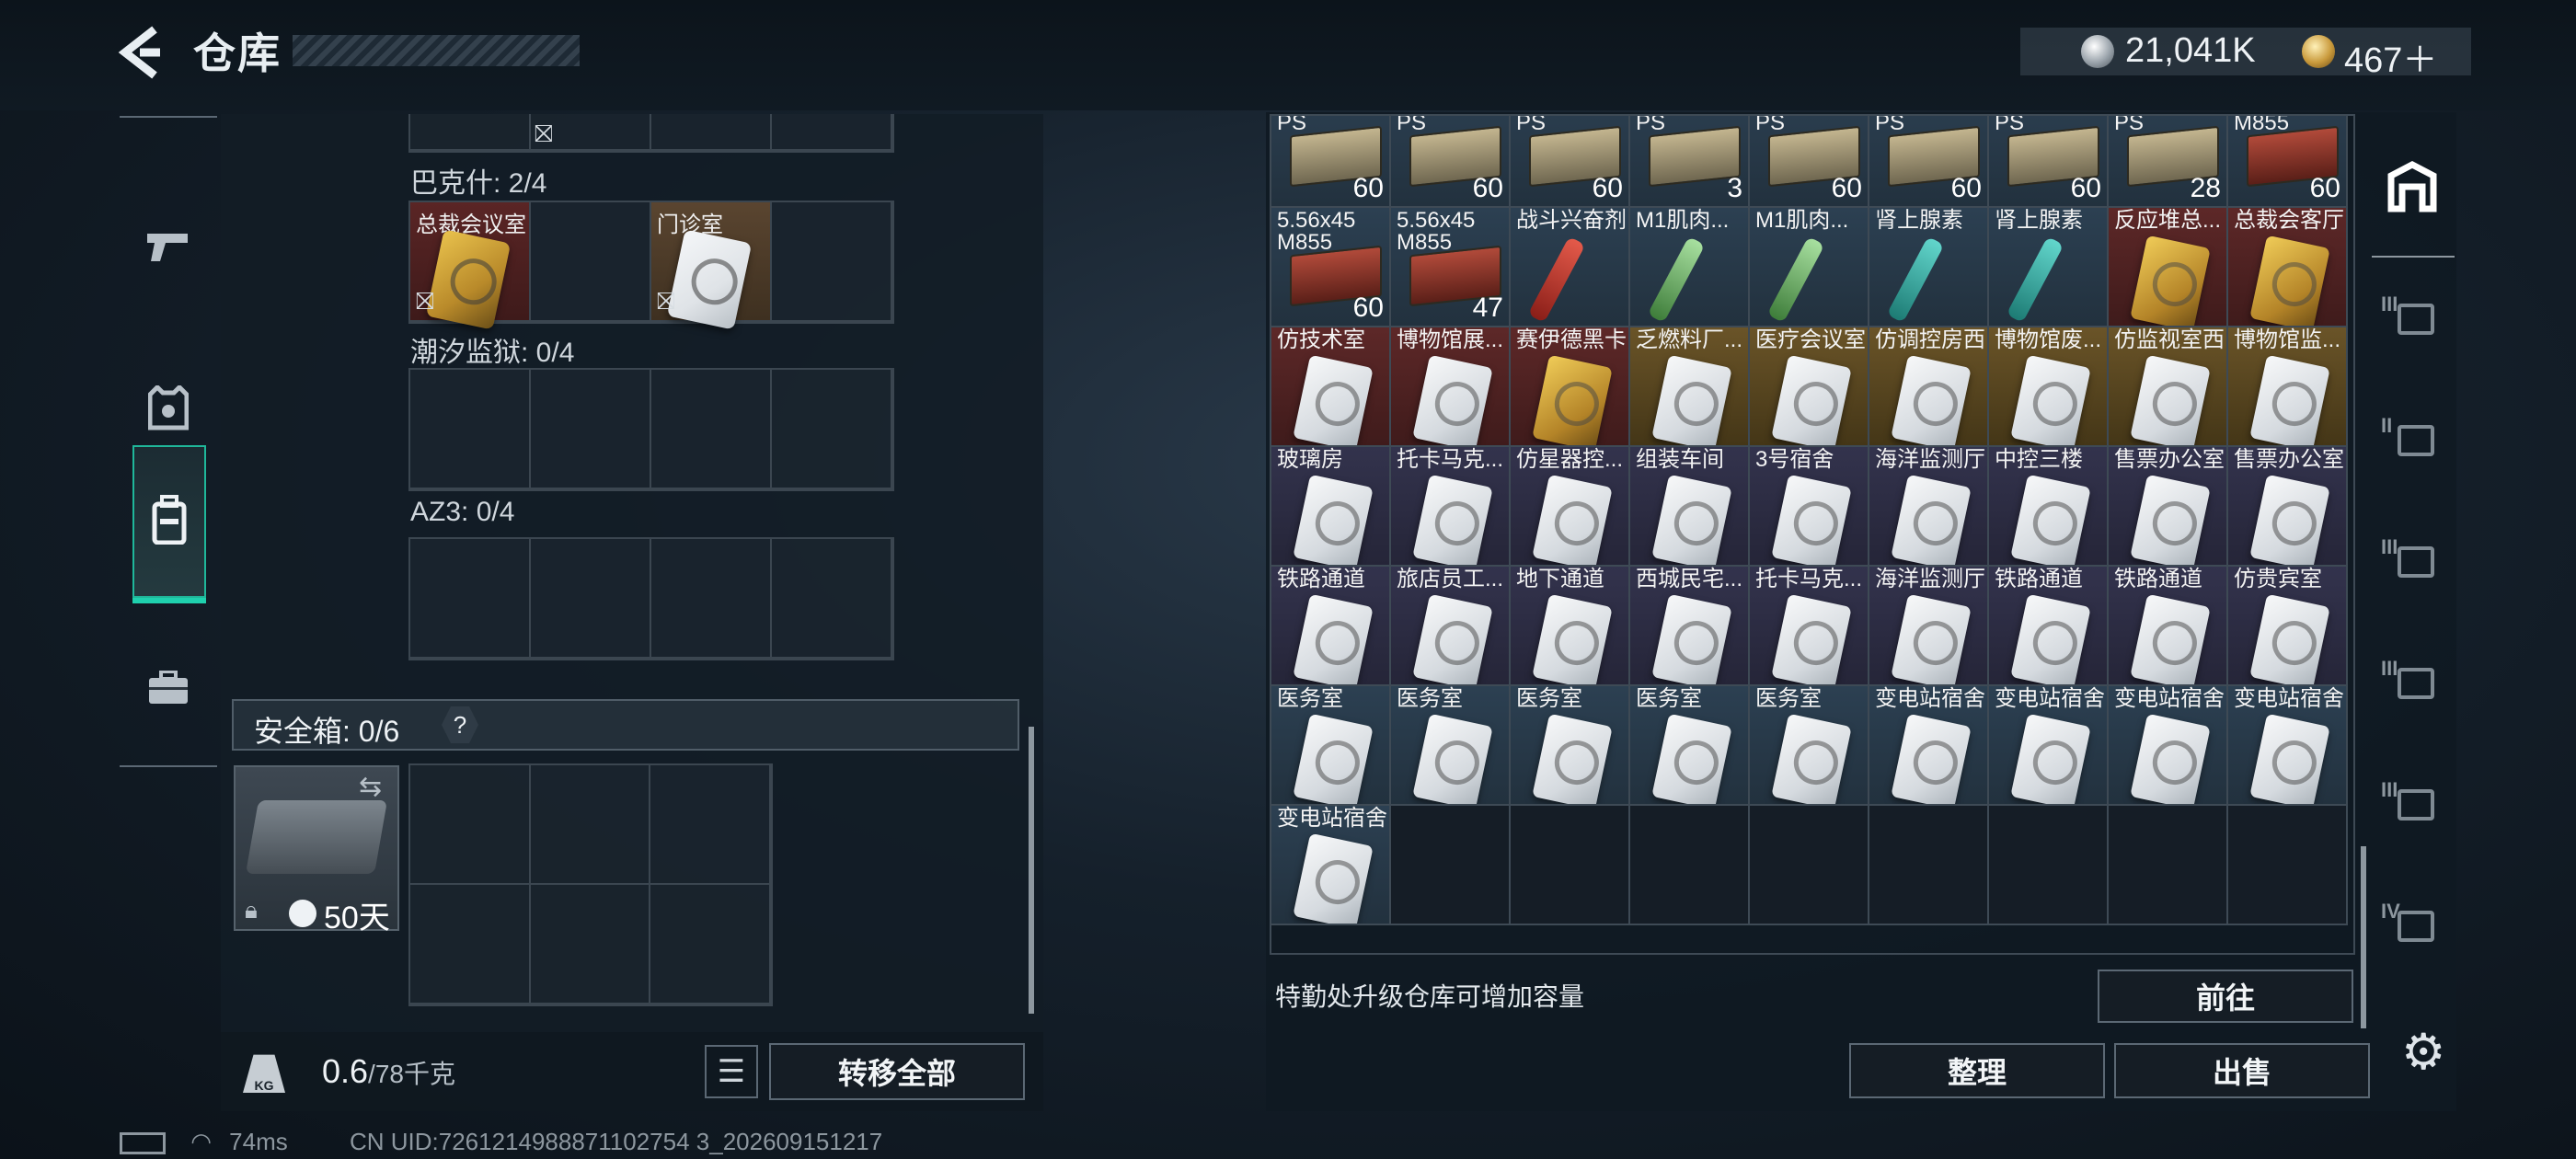 Image resolution: width=2576 pixels, height=1159 pixels. Describe the element at coordinates (370, 787) in the screenshot. I see `swap-icon: ⇆` at that location.